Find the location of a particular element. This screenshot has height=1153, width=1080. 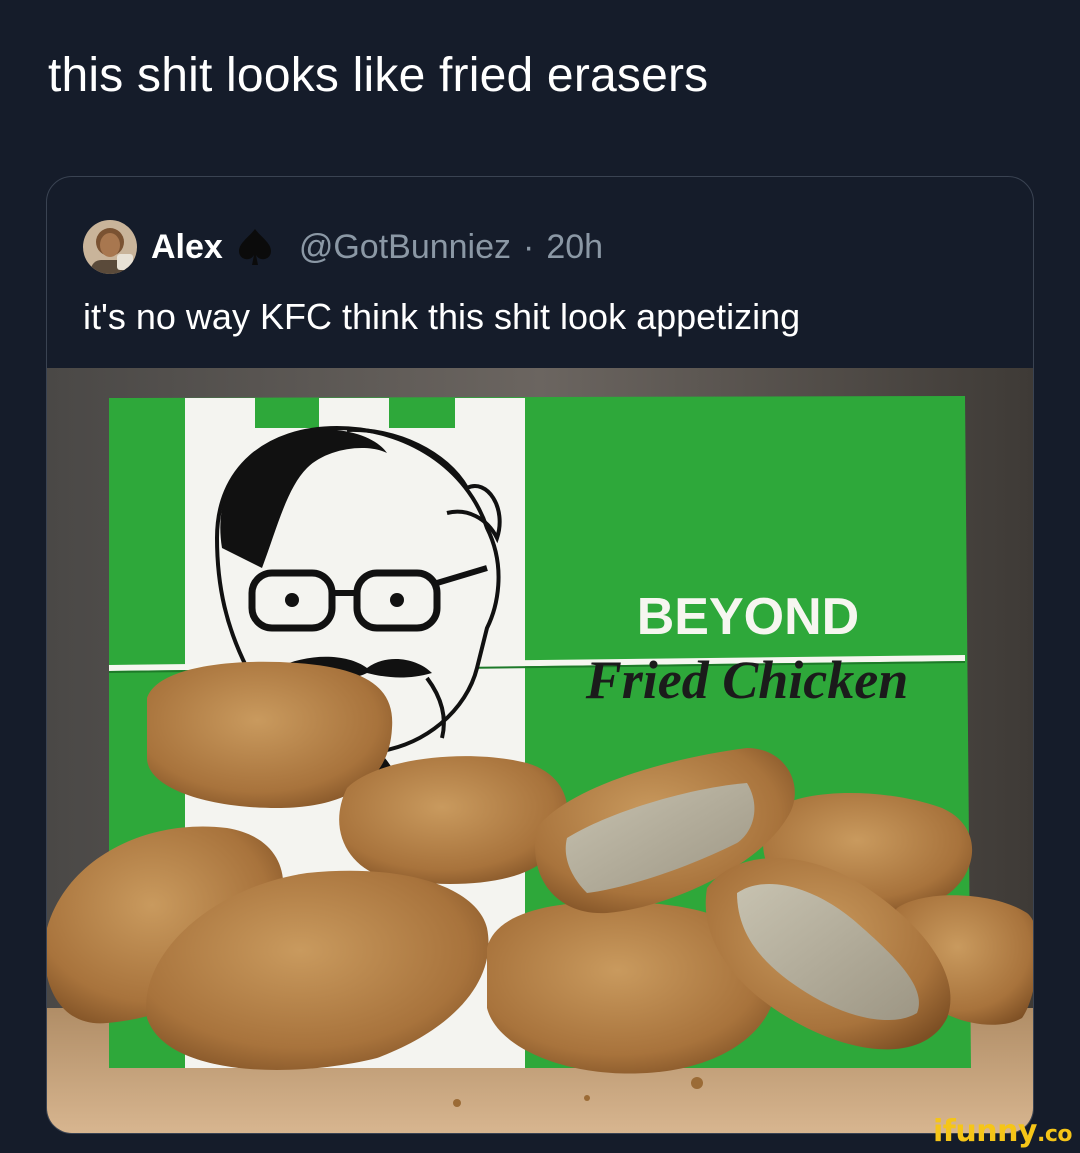

quoted-tweet-header: Alex @GotBunniez · 20h is located at coordinates (343, 247).